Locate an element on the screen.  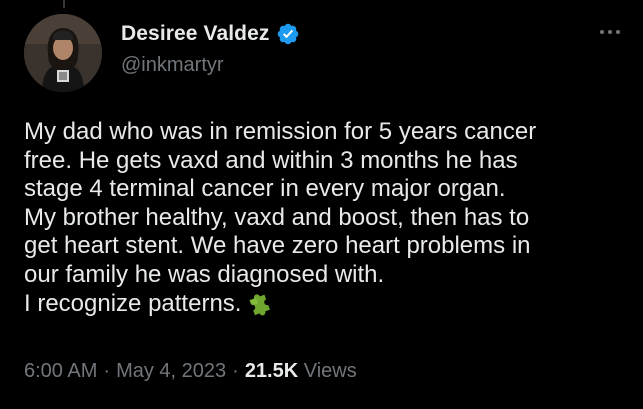
tweet-meta: 6:00 AM · May 4, 2023 · 21.5K Views is located at coordinates (190, 371).